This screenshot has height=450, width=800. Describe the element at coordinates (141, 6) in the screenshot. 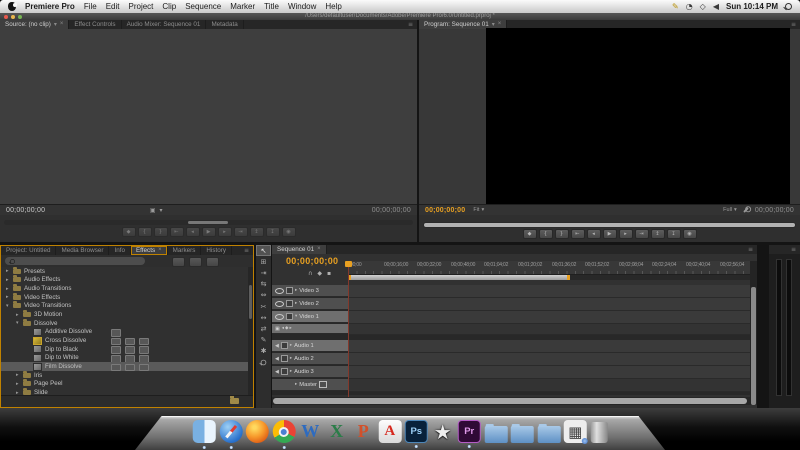

I see `menu-project: Project` at that location.